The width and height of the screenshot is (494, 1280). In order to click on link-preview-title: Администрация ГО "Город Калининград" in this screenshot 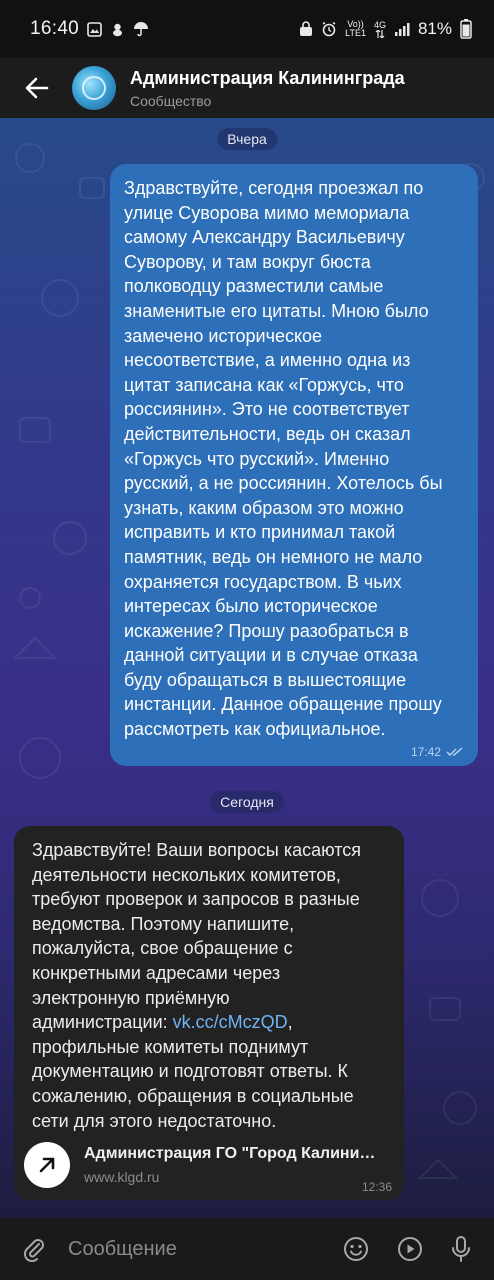, I will do `click(234, 1153)`.